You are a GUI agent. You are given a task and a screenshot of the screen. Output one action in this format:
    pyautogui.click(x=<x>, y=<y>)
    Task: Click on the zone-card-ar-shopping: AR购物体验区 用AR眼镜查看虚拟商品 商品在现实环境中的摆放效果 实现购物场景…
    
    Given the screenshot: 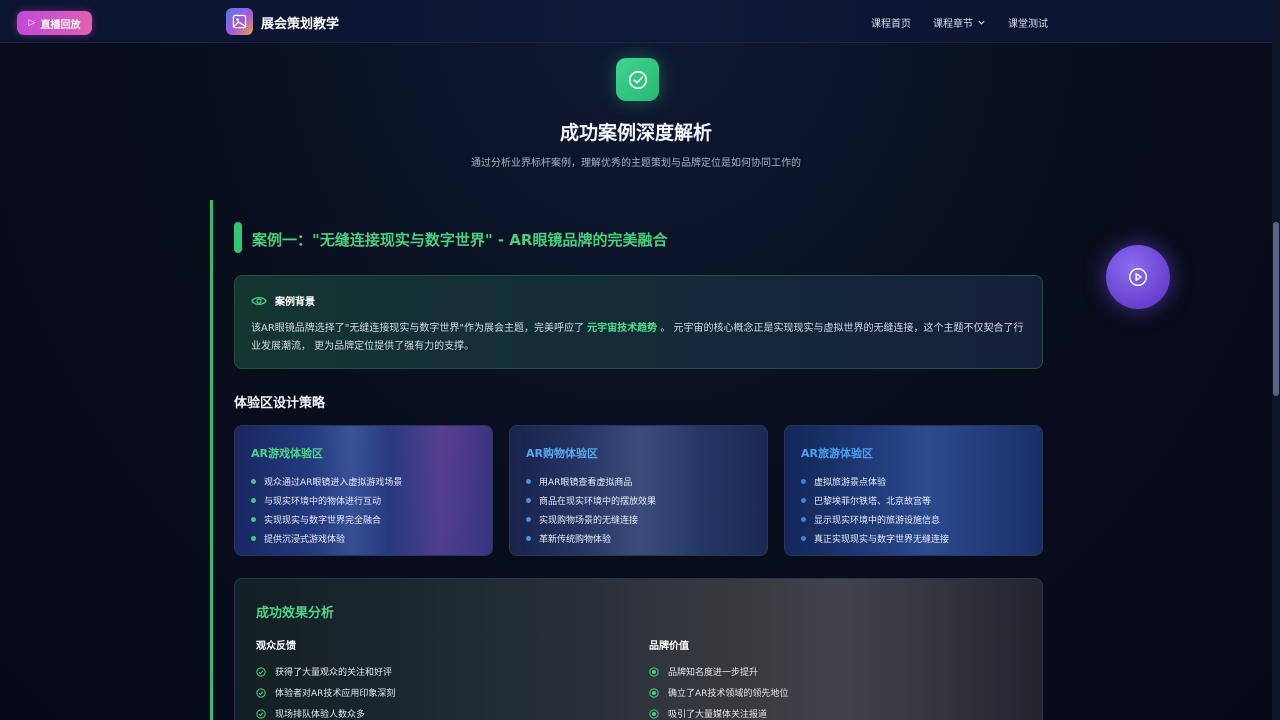 What is the action you would take?
    pyautogui.click(x=638, y=490)
    